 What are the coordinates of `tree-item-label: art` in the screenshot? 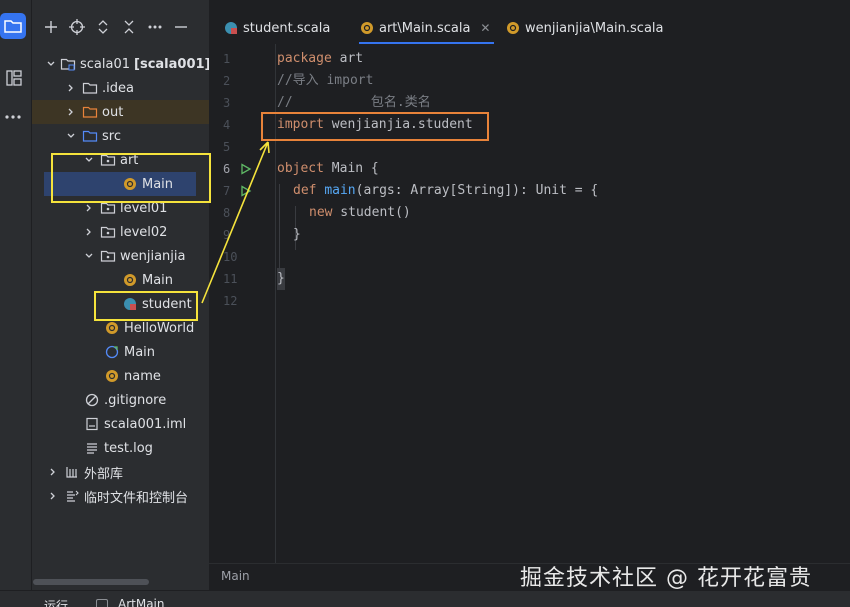 It's located at (129, 160).